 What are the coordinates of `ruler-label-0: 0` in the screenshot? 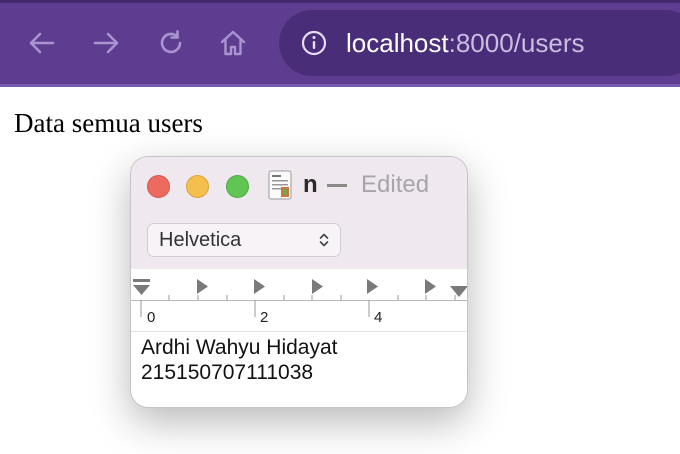 It's located at (151, 317).